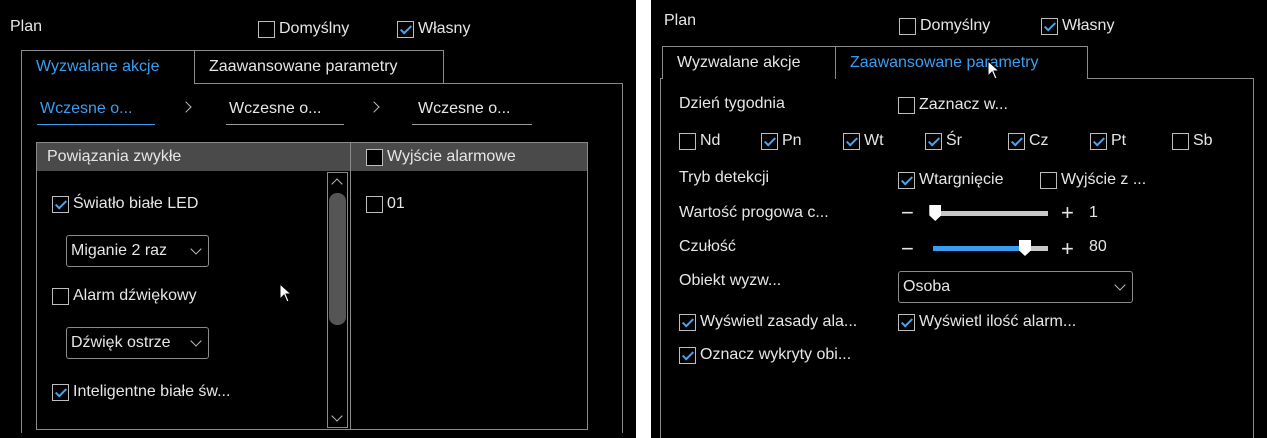 The image size is (1267, 438). I want to click on led-light-checkbox, so click(60, 204).